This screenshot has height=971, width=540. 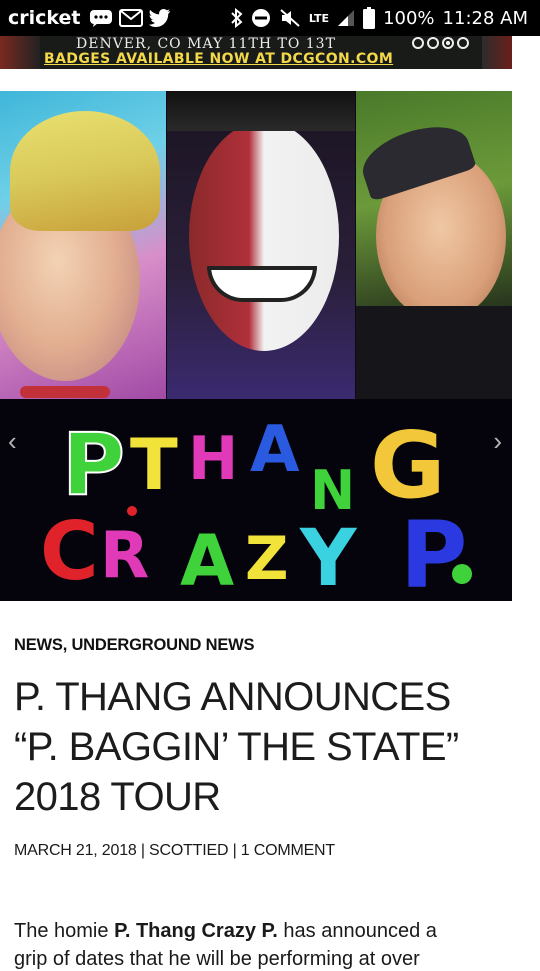 What do you see at coordinates (497, 441) in the screenshot?
I see `slider-next-icon: ›` at bounding box center [497, 441].